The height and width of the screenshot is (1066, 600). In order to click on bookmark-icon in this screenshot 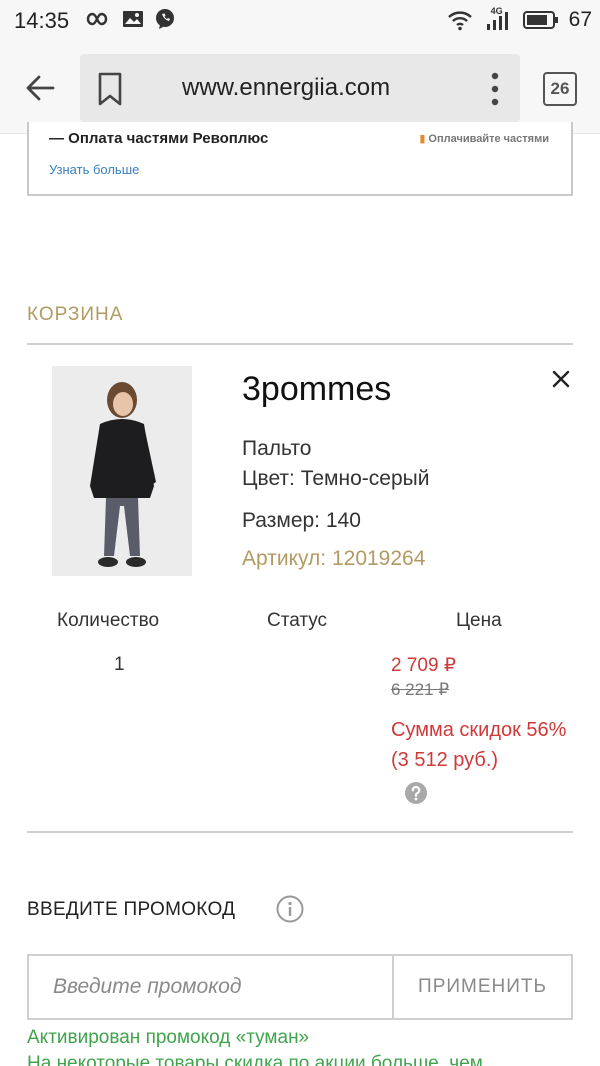, I will do `click(110, 89)`.